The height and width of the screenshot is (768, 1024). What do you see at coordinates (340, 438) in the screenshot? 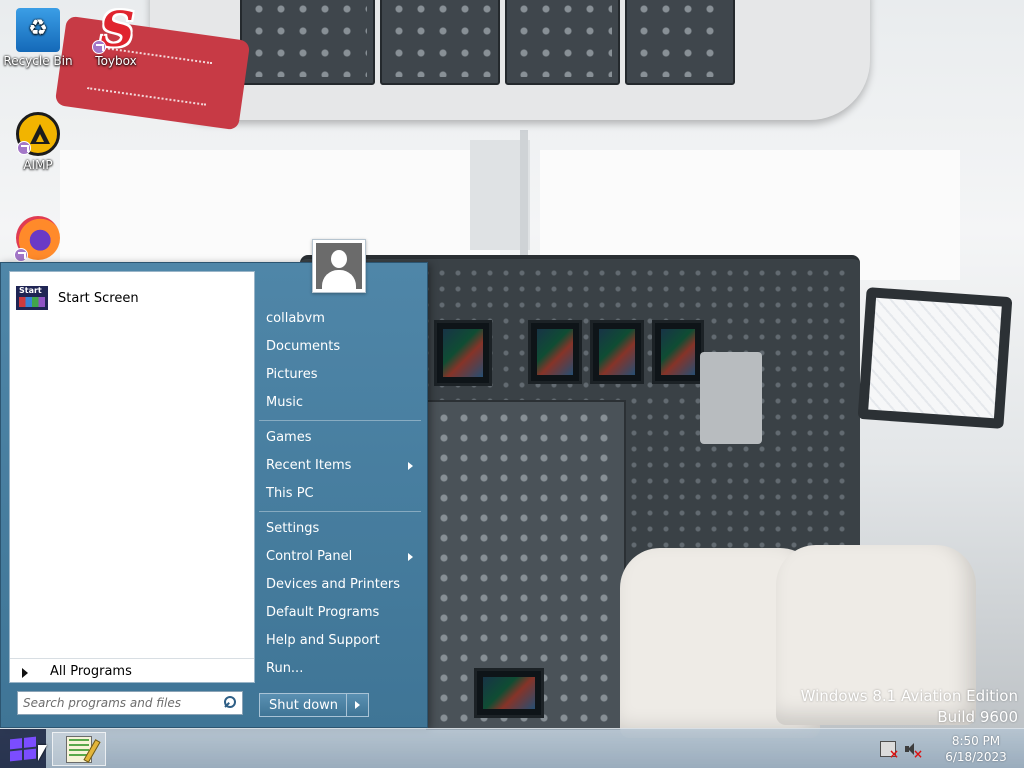
I see `start-item-games: Games` at bounding box center [340, 438].